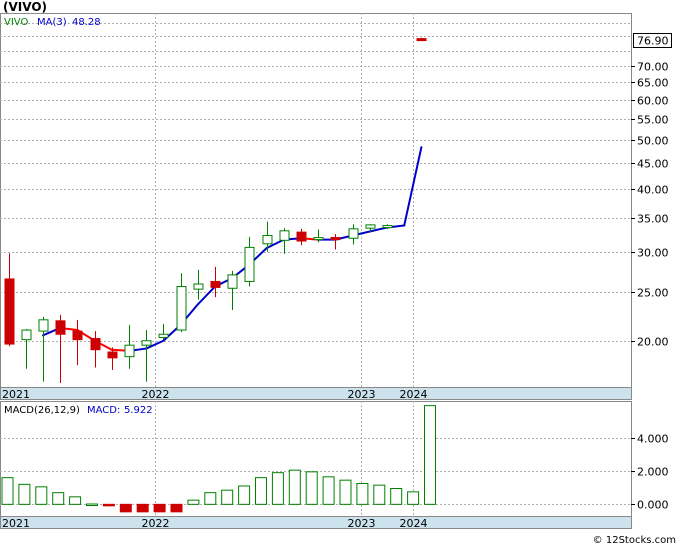 Image resolution: width=680 pixels, height=550 pixels. What do you see at coordinates (634, 540) in the screenshot?
I see `copyright: © 12Stocks.com` at bounding box center [634, 540].